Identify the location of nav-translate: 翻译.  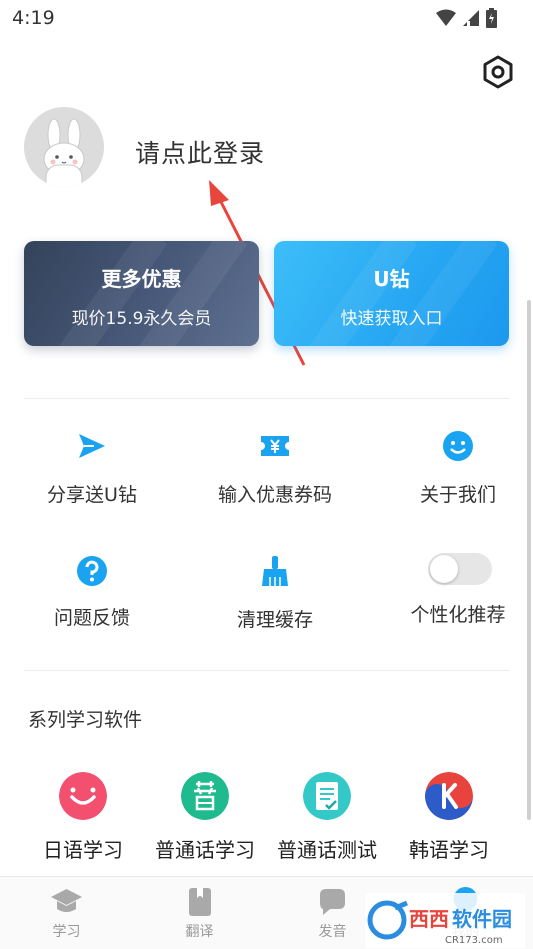
(199, 913).